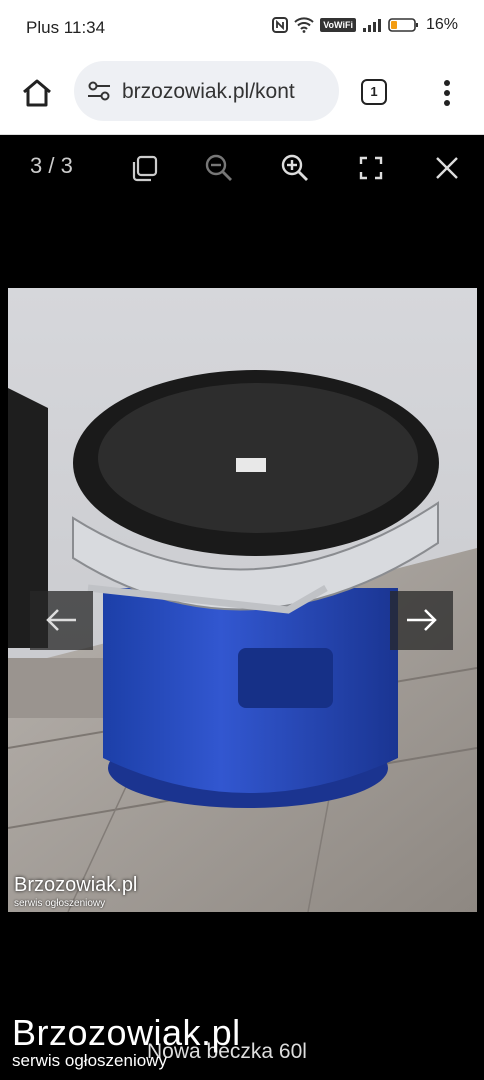 This screenshot has width=484, height=1080. What do you see at coordinates (242, 170) in the screenshot?
I see `gallery-toolbar: 3 / 3` at bounding box center [242, 170].